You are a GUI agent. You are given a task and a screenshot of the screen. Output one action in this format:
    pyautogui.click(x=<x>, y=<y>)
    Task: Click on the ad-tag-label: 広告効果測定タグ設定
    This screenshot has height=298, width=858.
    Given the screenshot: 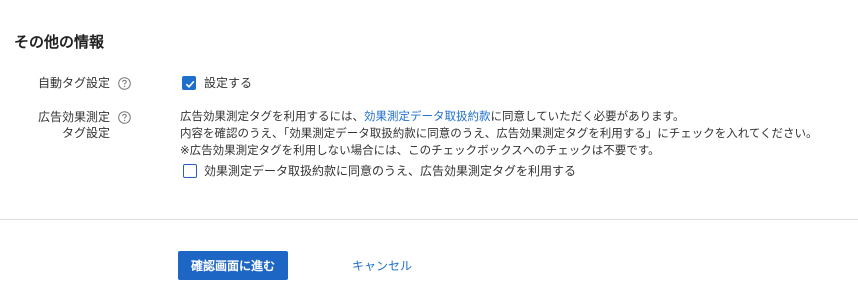 What is the action you would take?
    pyautogui.click(x=73, y=125)
    